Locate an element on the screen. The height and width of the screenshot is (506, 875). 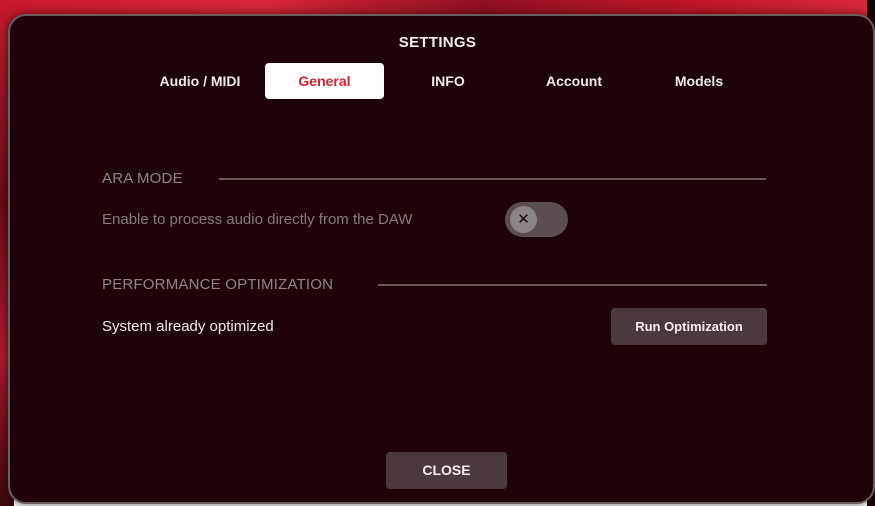
ara-mode-divider is located at coordinates (492, 179).